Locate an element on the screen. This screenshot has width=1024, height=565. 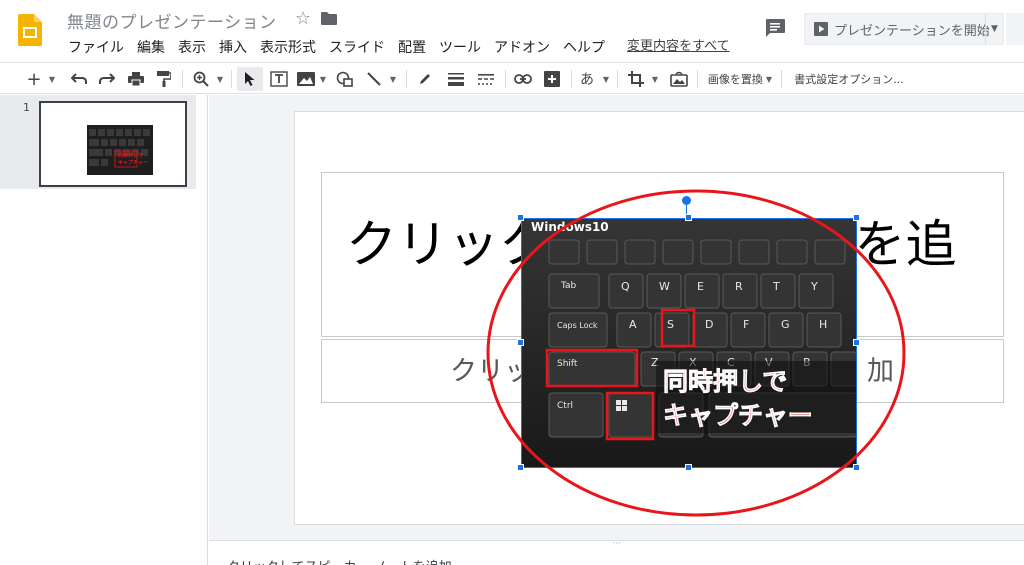
key-a: A is located at coordinates (633, 324).